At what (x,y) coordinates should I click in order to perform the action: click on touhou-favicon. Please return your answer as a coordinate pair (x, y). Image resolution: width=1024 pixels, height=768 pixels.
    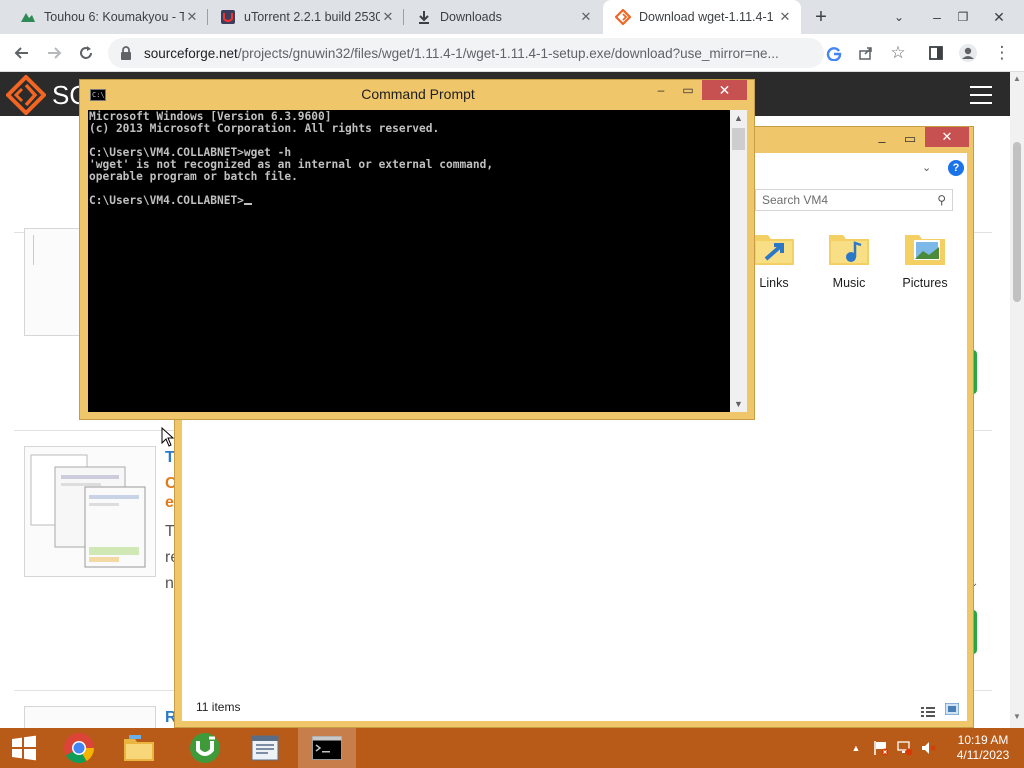
    Looking at the image, I should click on (28, 17).